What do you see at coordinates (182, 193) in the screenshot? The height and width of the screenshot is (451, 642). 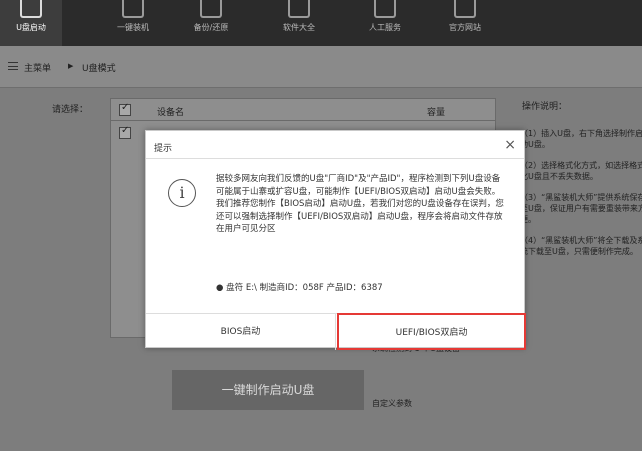 I see `info-icon: i` at bounding box center [182, 193].